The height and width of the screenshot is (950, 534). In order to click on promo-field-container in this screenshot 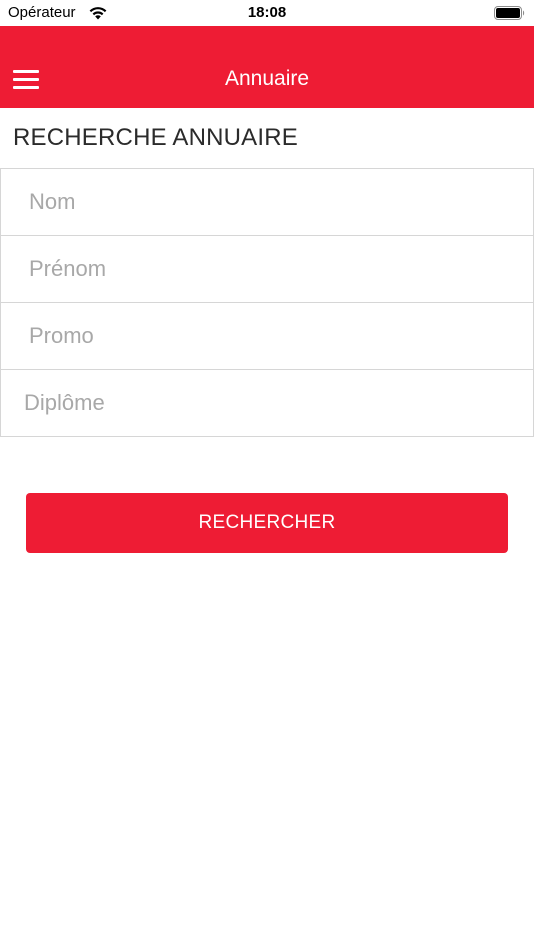, I will do `click(267, 336)`.